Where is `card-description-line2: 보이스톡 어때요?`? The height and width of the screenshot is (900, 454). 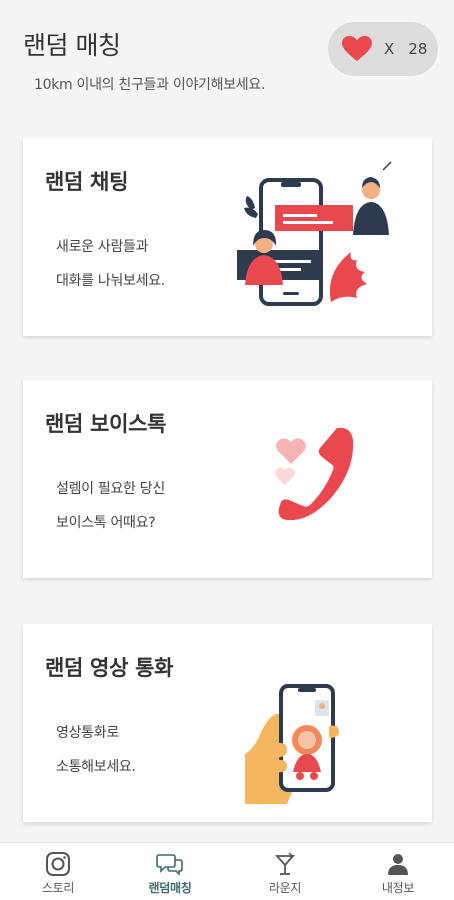 card-description-line2: 보이스톡 어때요? is located at coordinates (106, 523).